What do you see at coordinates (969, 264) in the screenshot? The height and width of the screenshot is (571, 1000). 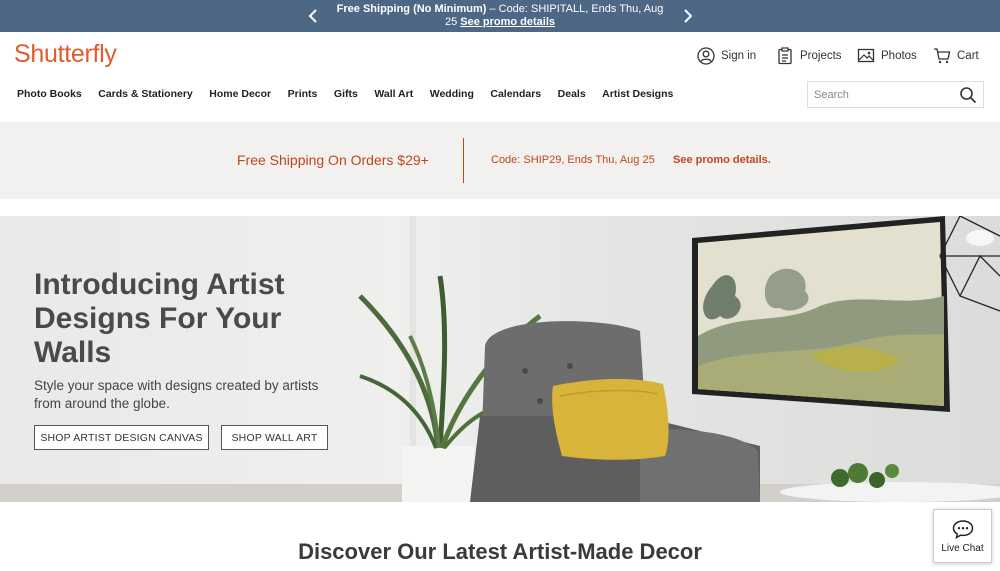 I see `pendant-lamp` at bounding box center [969, 264].